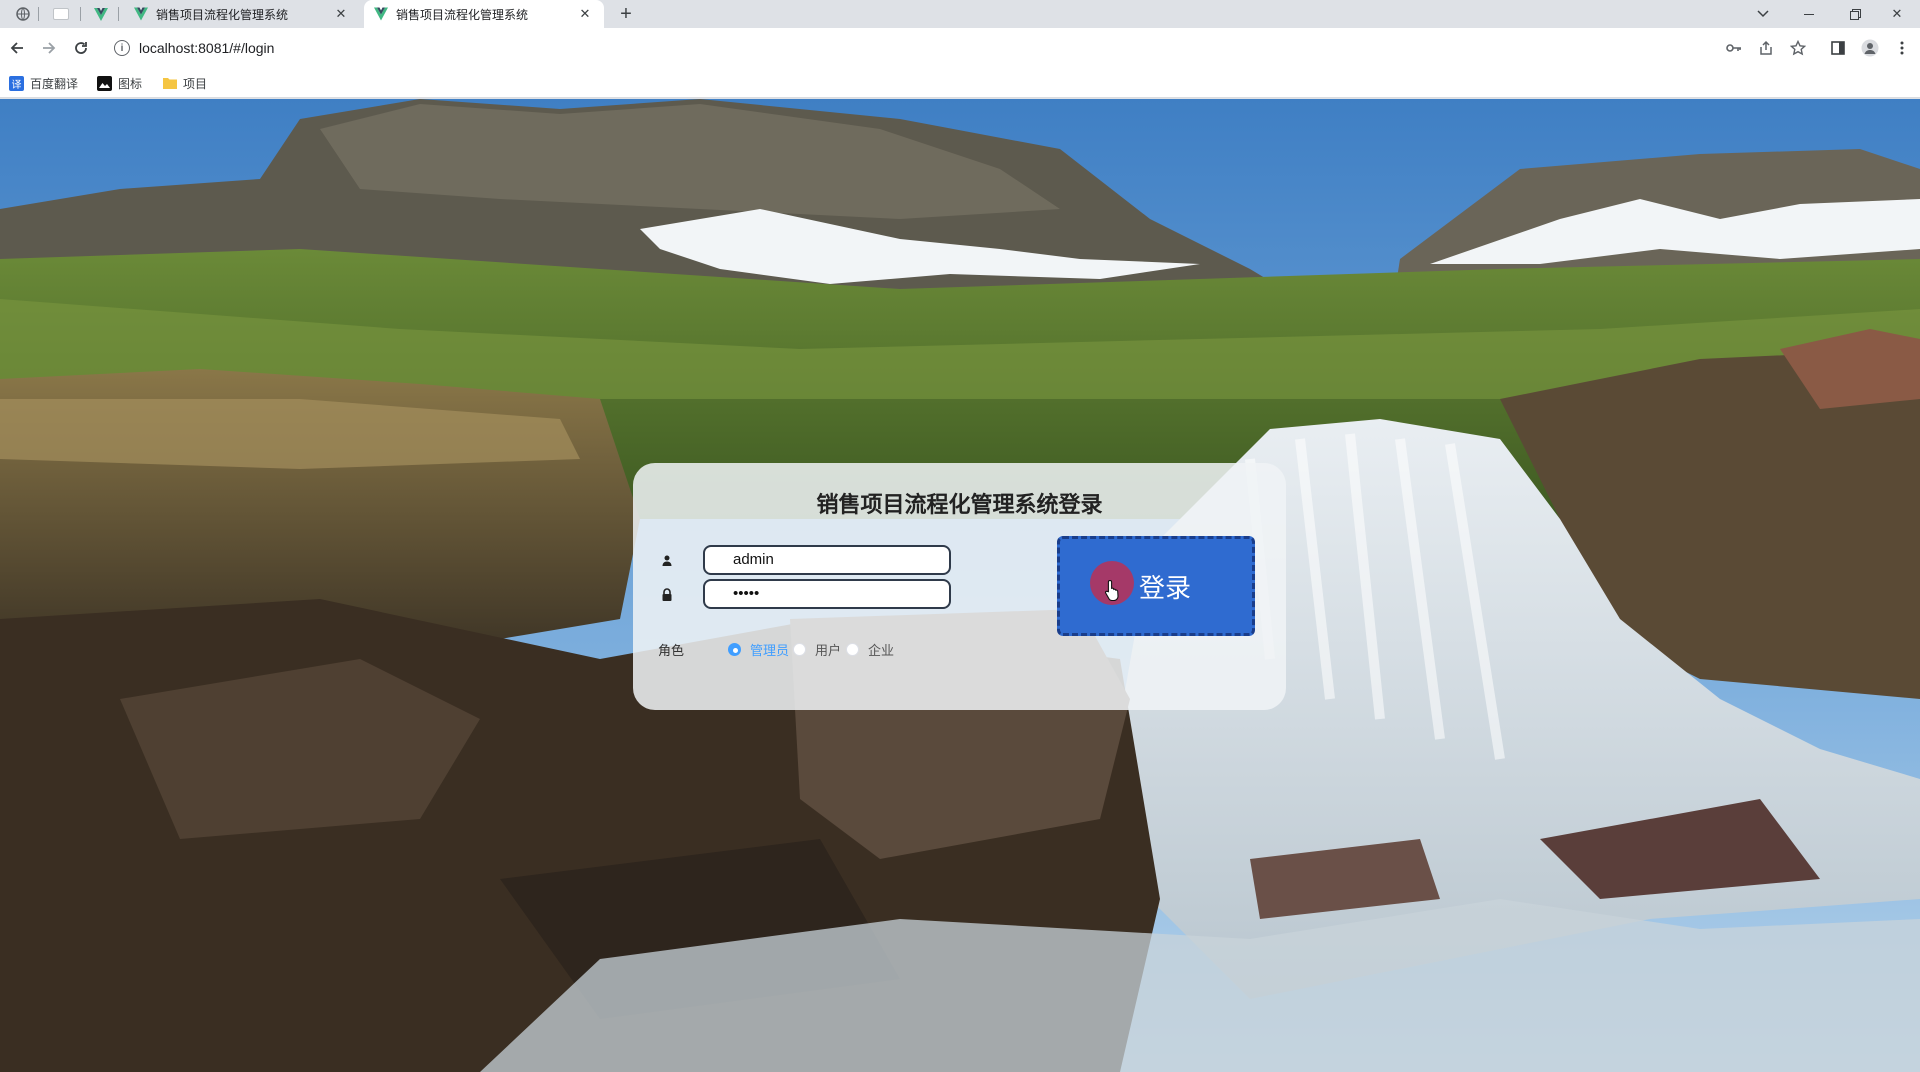 This screenshot has width=1920, height=1072. I want to click on radio-label: 管理员, so click(770, 650).